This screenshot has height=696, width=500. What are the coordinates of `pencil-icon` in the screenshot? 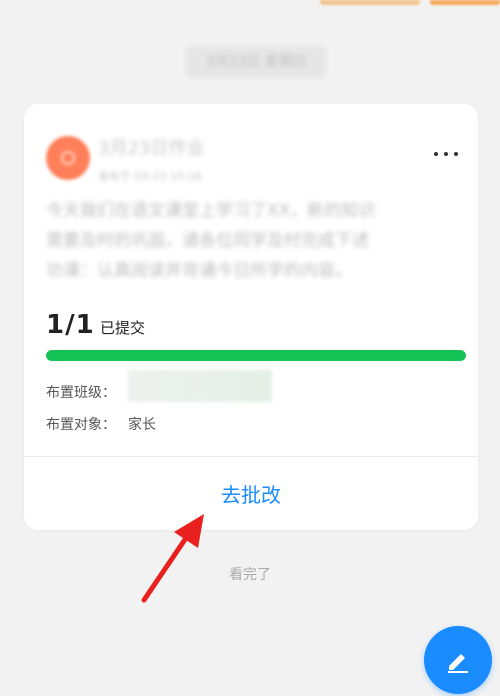 It's located at (458, 663).